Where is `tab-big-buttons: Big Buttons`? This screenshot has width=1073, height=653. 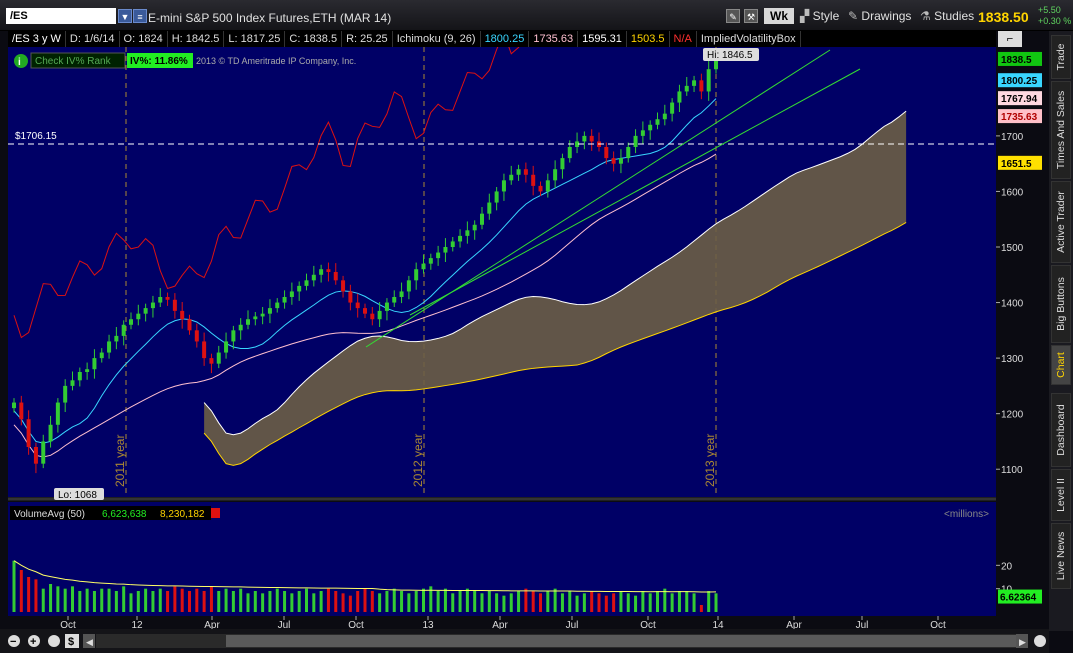
tab-big-buttons: Big Buttons is located at coordinates (1061, 304).